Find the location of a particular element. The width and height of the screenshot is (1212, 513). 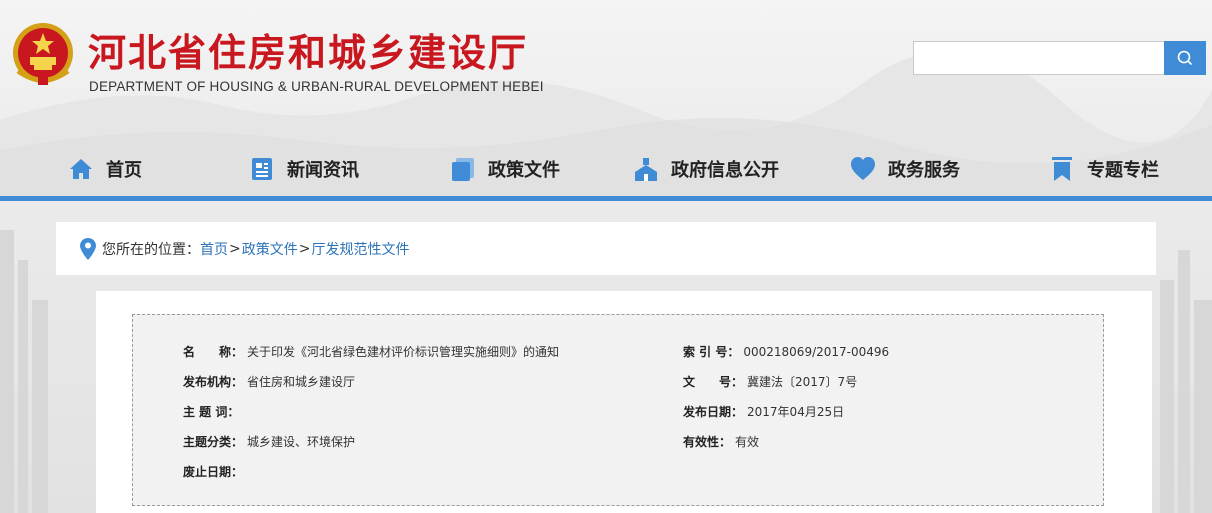

document-icon is located at coordinates (463, 169).